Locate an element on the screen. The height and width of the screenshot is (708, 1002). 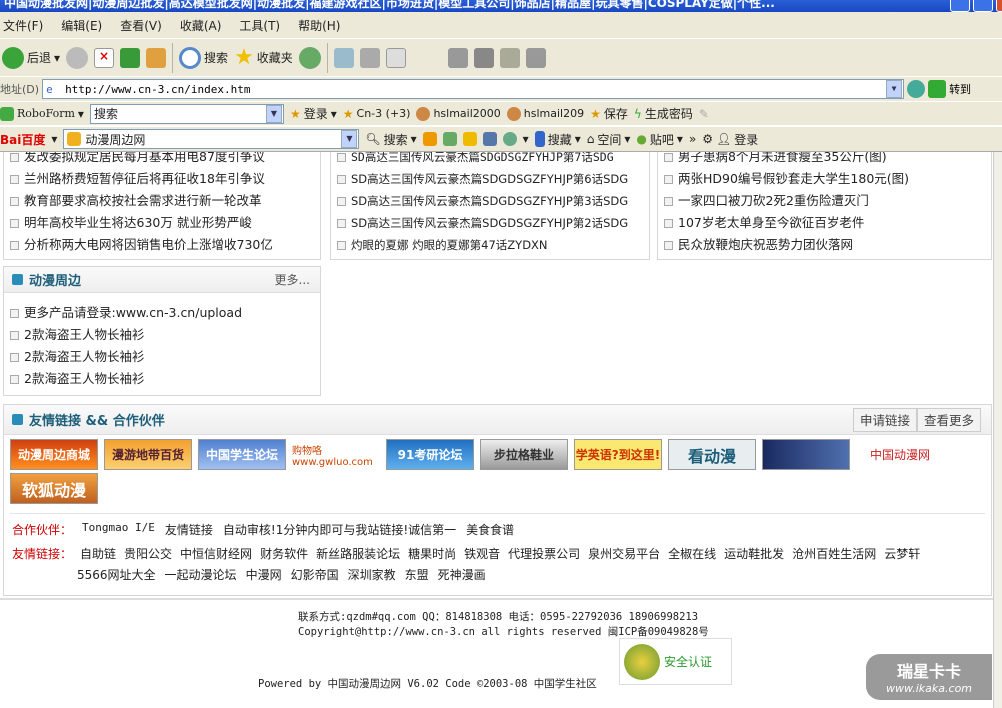
go-button: 转到 is located at coordinates (960, 89).